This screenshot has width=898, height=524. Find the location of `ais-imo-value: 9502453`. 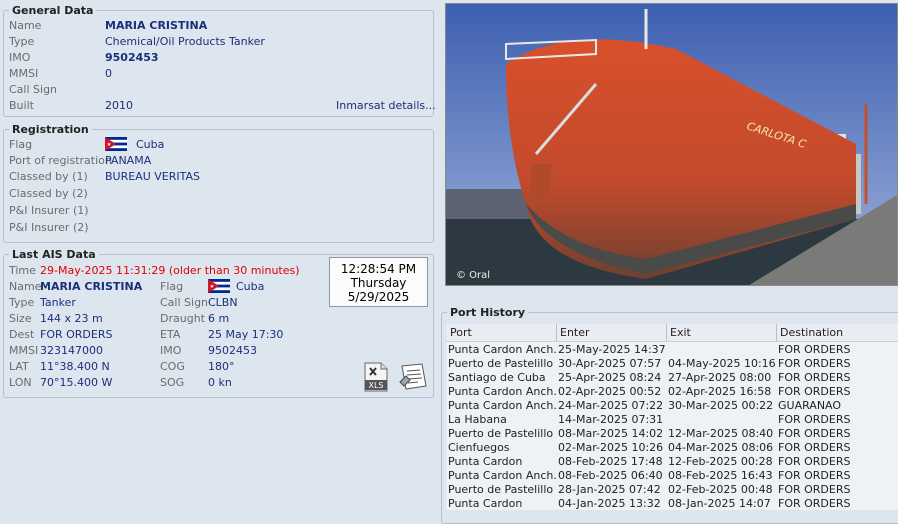

ais-imo-value: 9502453 is located at coordinates (232, 350).